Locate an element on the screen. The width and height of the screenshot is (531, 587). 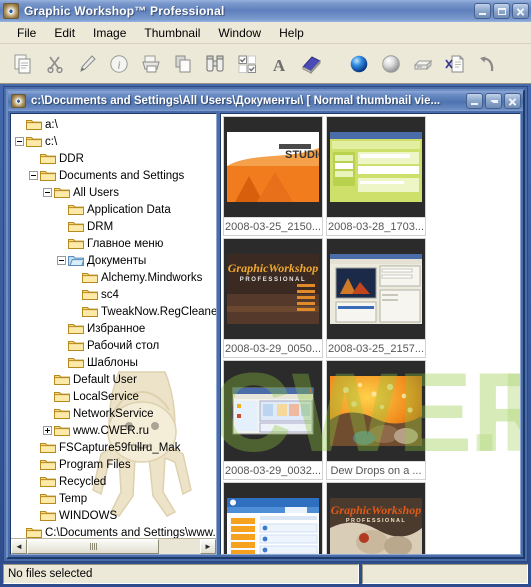
tree-item: DDR is located at coordinates (113, 158).